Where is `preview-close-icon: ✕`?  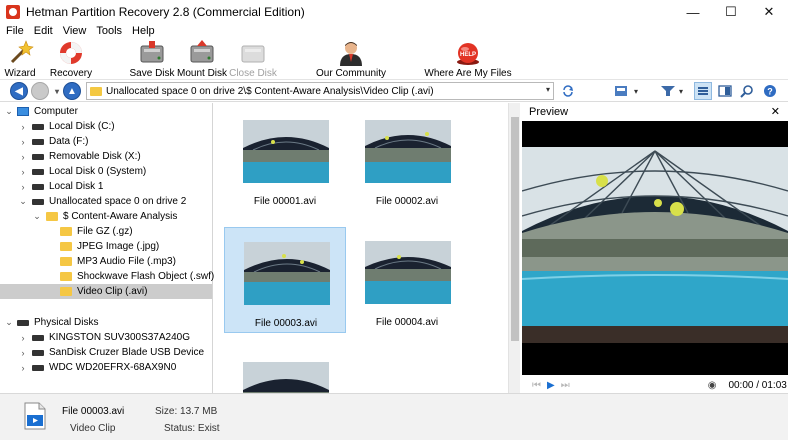 preview-close-icon: ✕ is located at coordinates (775, 111).